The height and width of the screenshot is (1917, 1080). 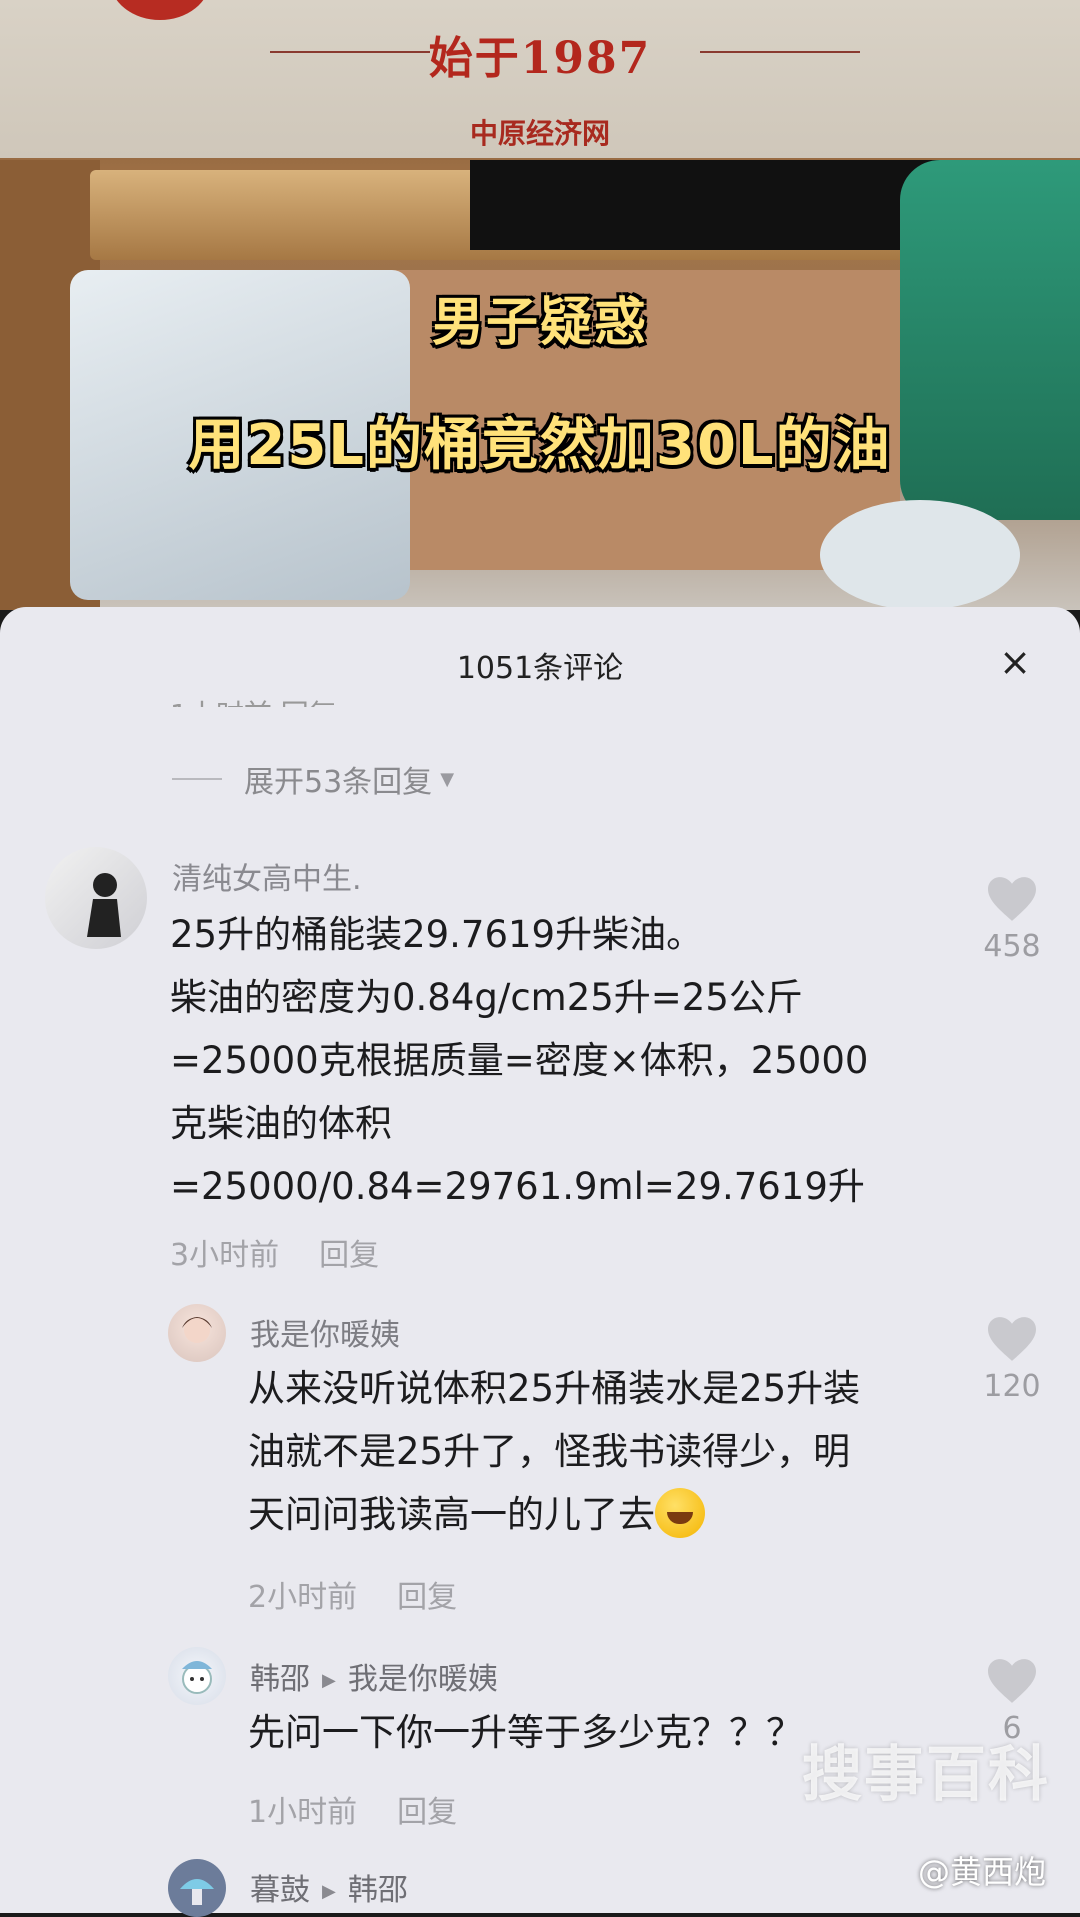 I want to click on like-button: 458, so click(x=1012, y=919).